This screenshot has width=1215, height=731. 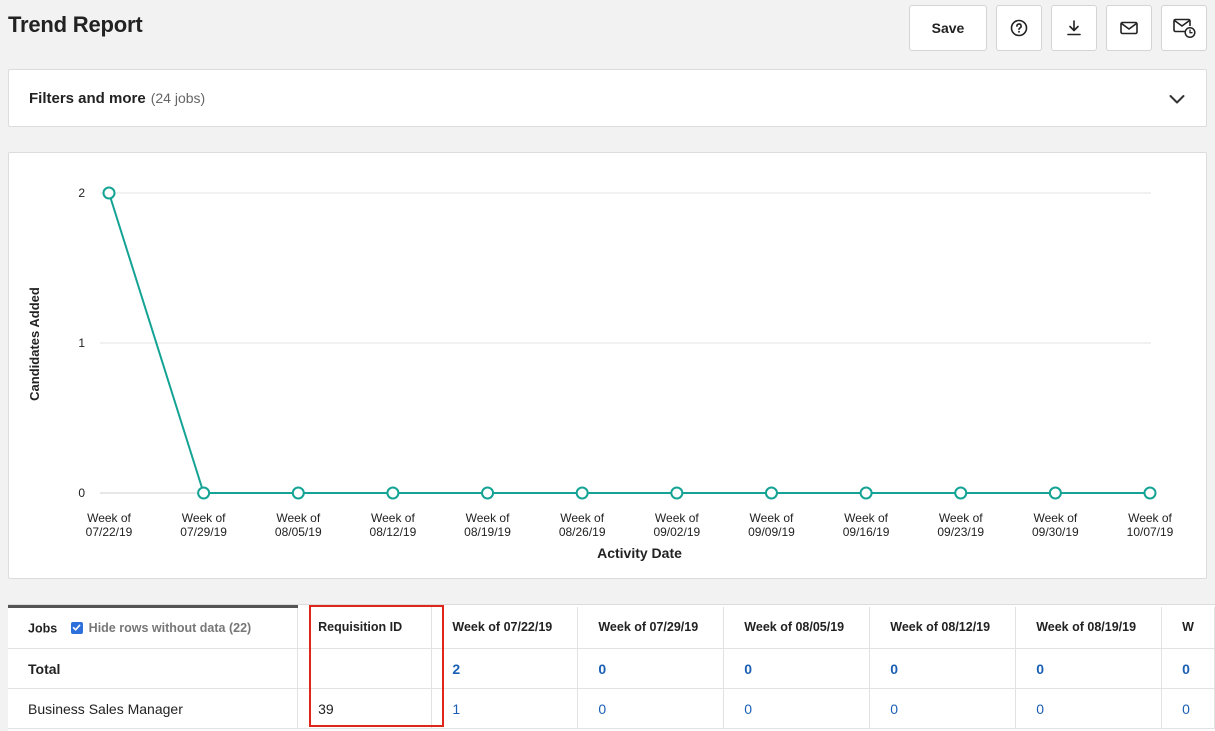 I want to click on x-tick-label: Week of 07/29/19, so click(x=203, y=525).